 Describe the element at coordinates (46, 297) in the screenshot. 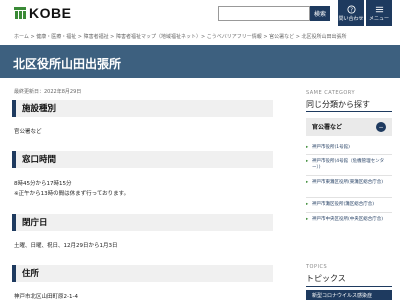

I see `address-text: 神戸市北区山田町原2-1-4` at that location.